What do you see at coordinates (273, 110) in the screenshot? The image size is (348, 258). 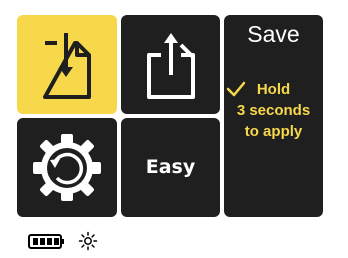 I see `hold-duration: 3 seconds` at bounding box center [273, 110].